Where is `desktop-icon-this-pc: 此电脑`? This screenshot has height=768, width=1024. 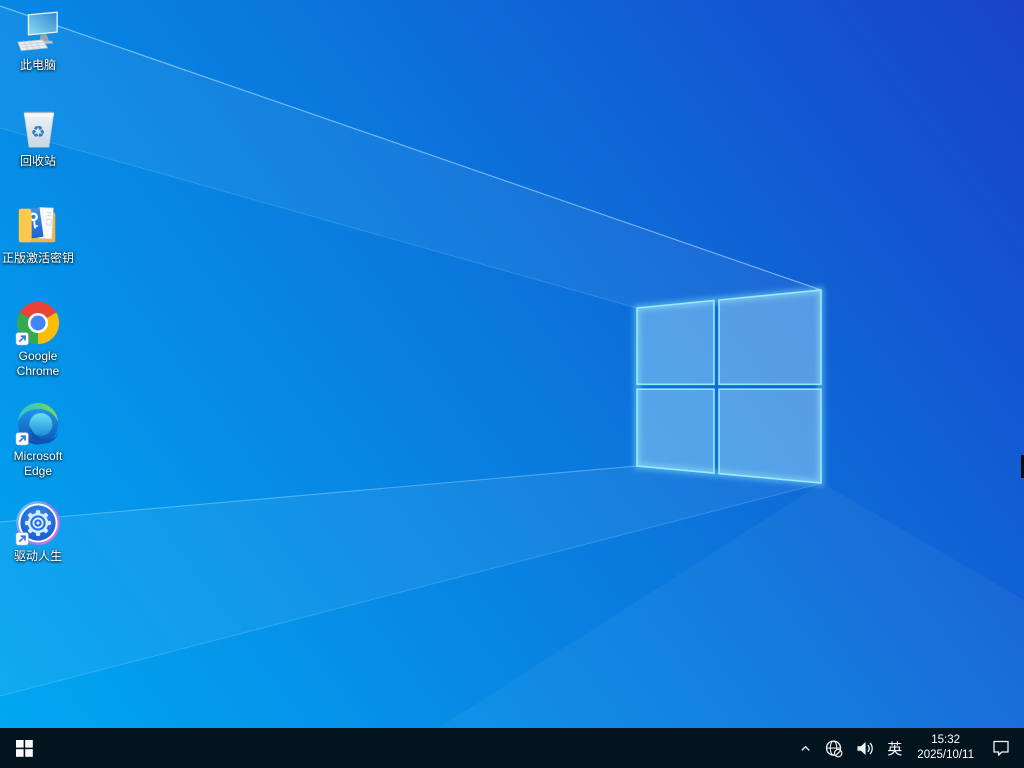 desktop-icon-this-pc: 此电脑 is located at coordinates (38, 41).